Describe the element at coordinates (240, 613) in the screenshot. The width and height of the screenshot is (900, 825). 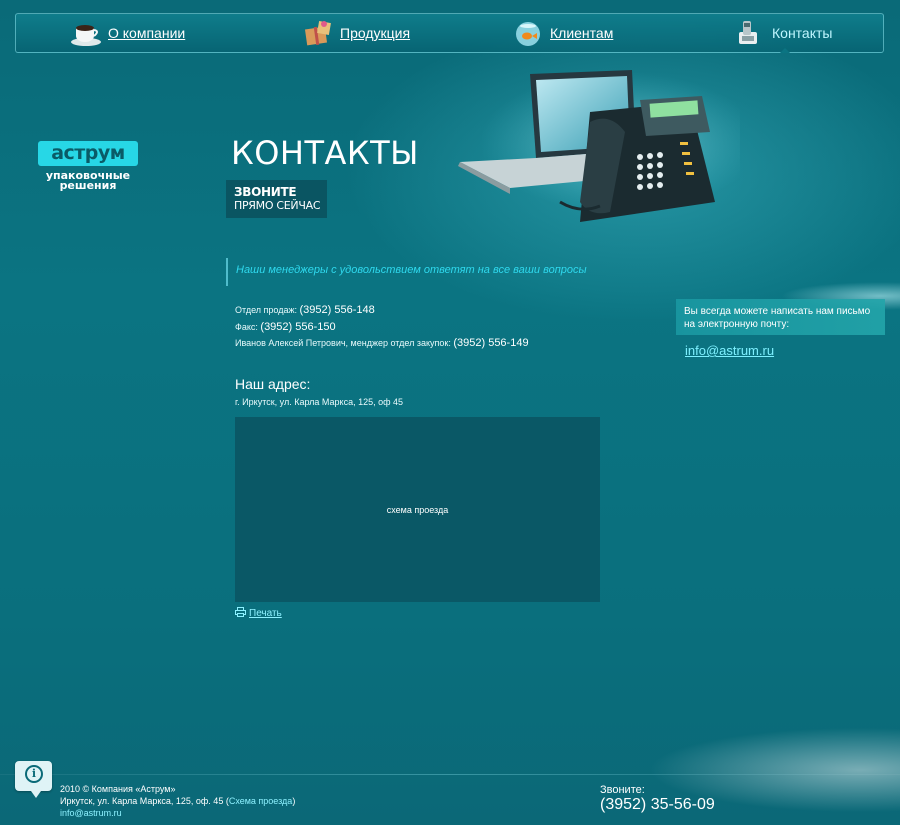
I see `printer-icon` at that location.